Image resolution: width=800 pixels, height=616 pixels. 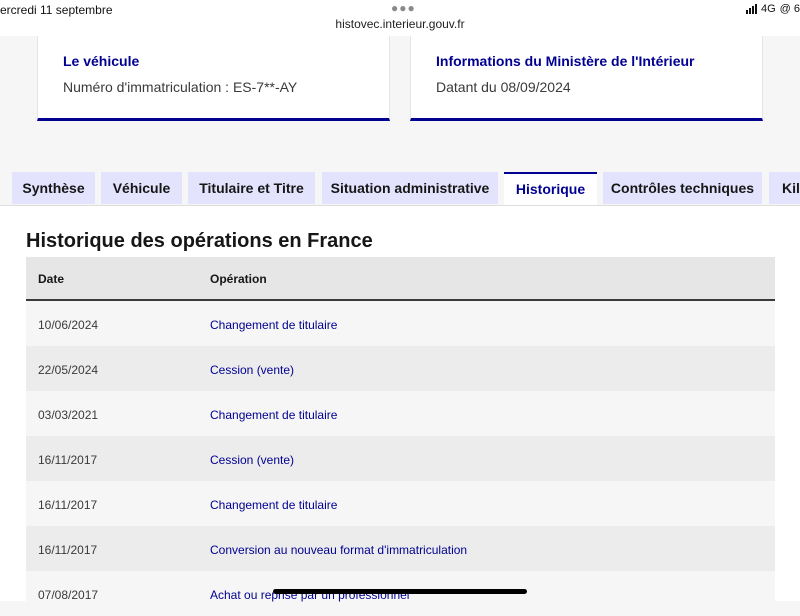 I want to click on table-row: 22/05/2024 Cession (vente), so click(x=400, y=368).